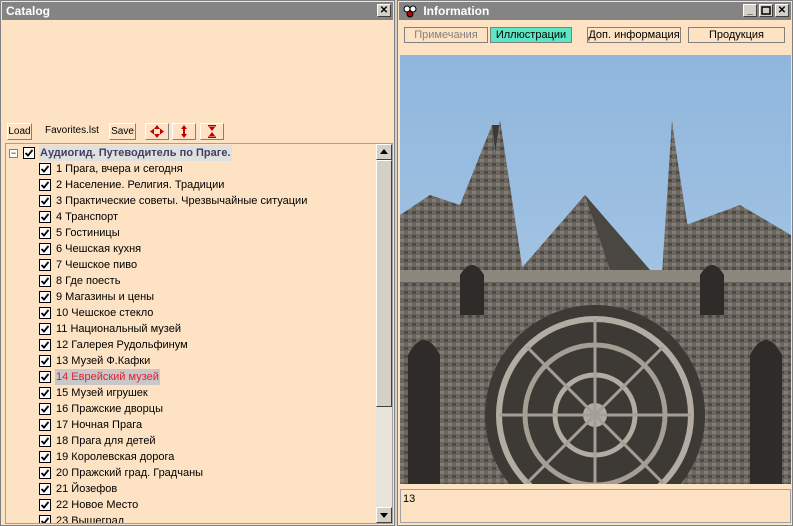 The image size is (793, 526). I want to click on tree-item: 5 Гостиницы, so click(191, 233).